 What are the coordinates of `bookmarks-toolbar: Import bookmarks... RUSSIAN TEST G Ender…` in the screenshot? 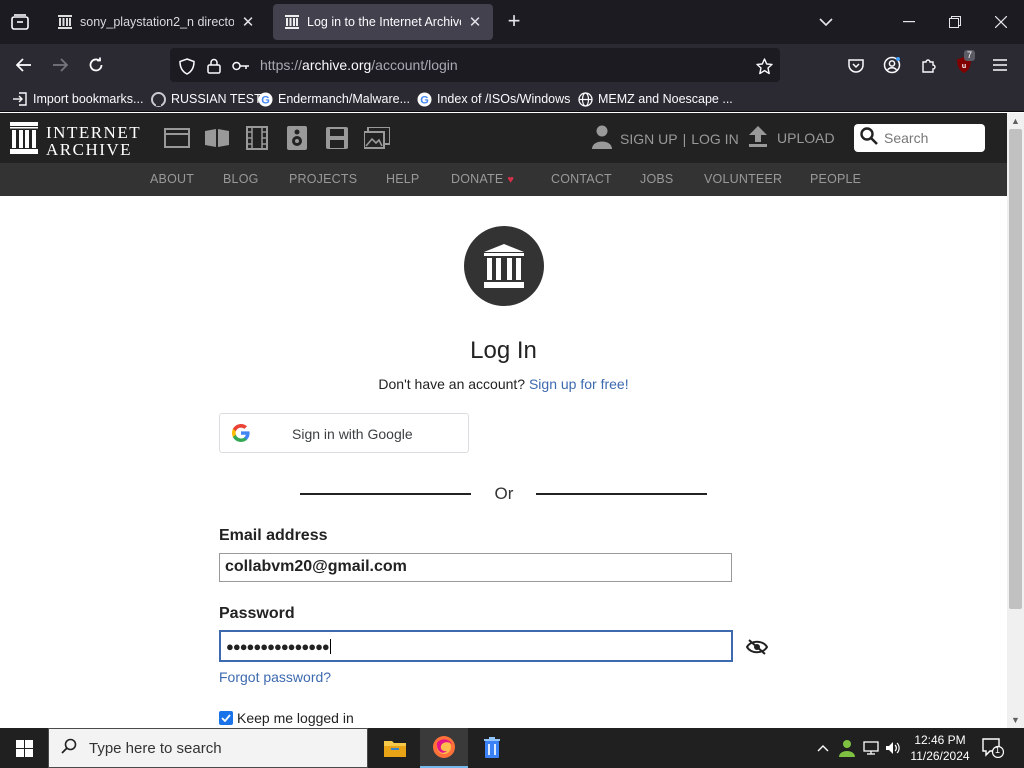 It's located at (512, 99).